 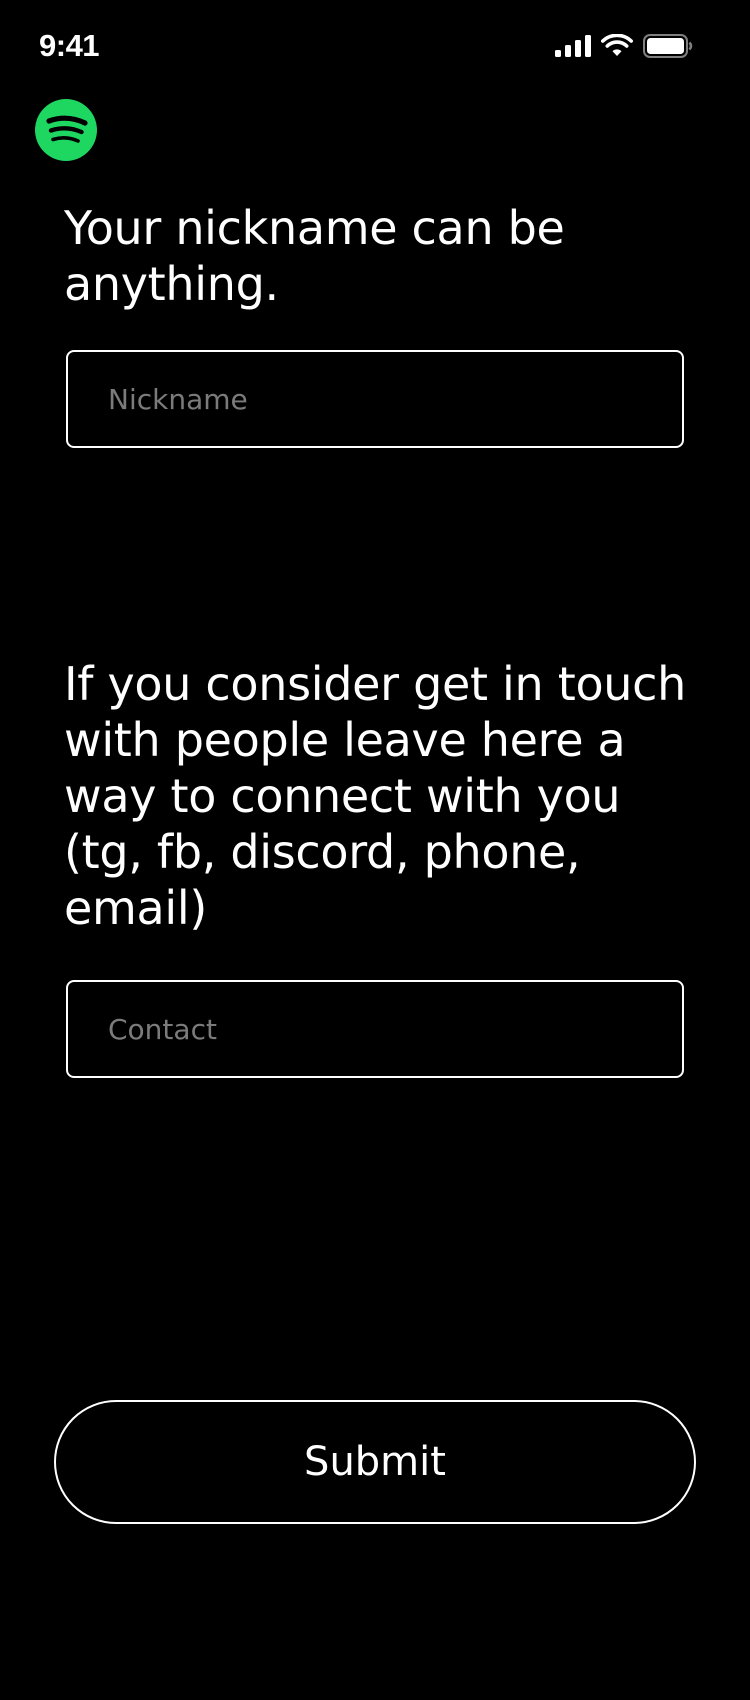 What do you see at coordinates (66, 130) in the screenshot?
I see `spotify-logo-icon` at bounding box center [66, 130].